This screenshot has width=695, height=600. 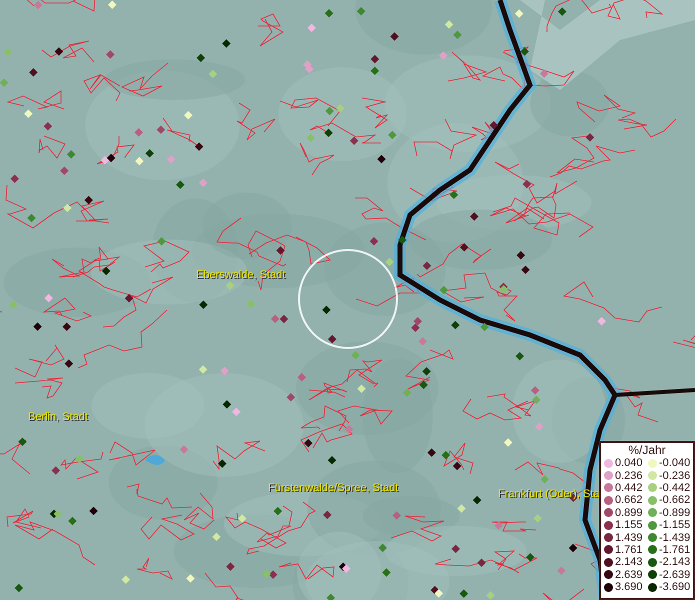 What do you see at coordinates (674, 562) in the screenshot?
I see `legend-value: -2.143` at bounding box center [674, 562].